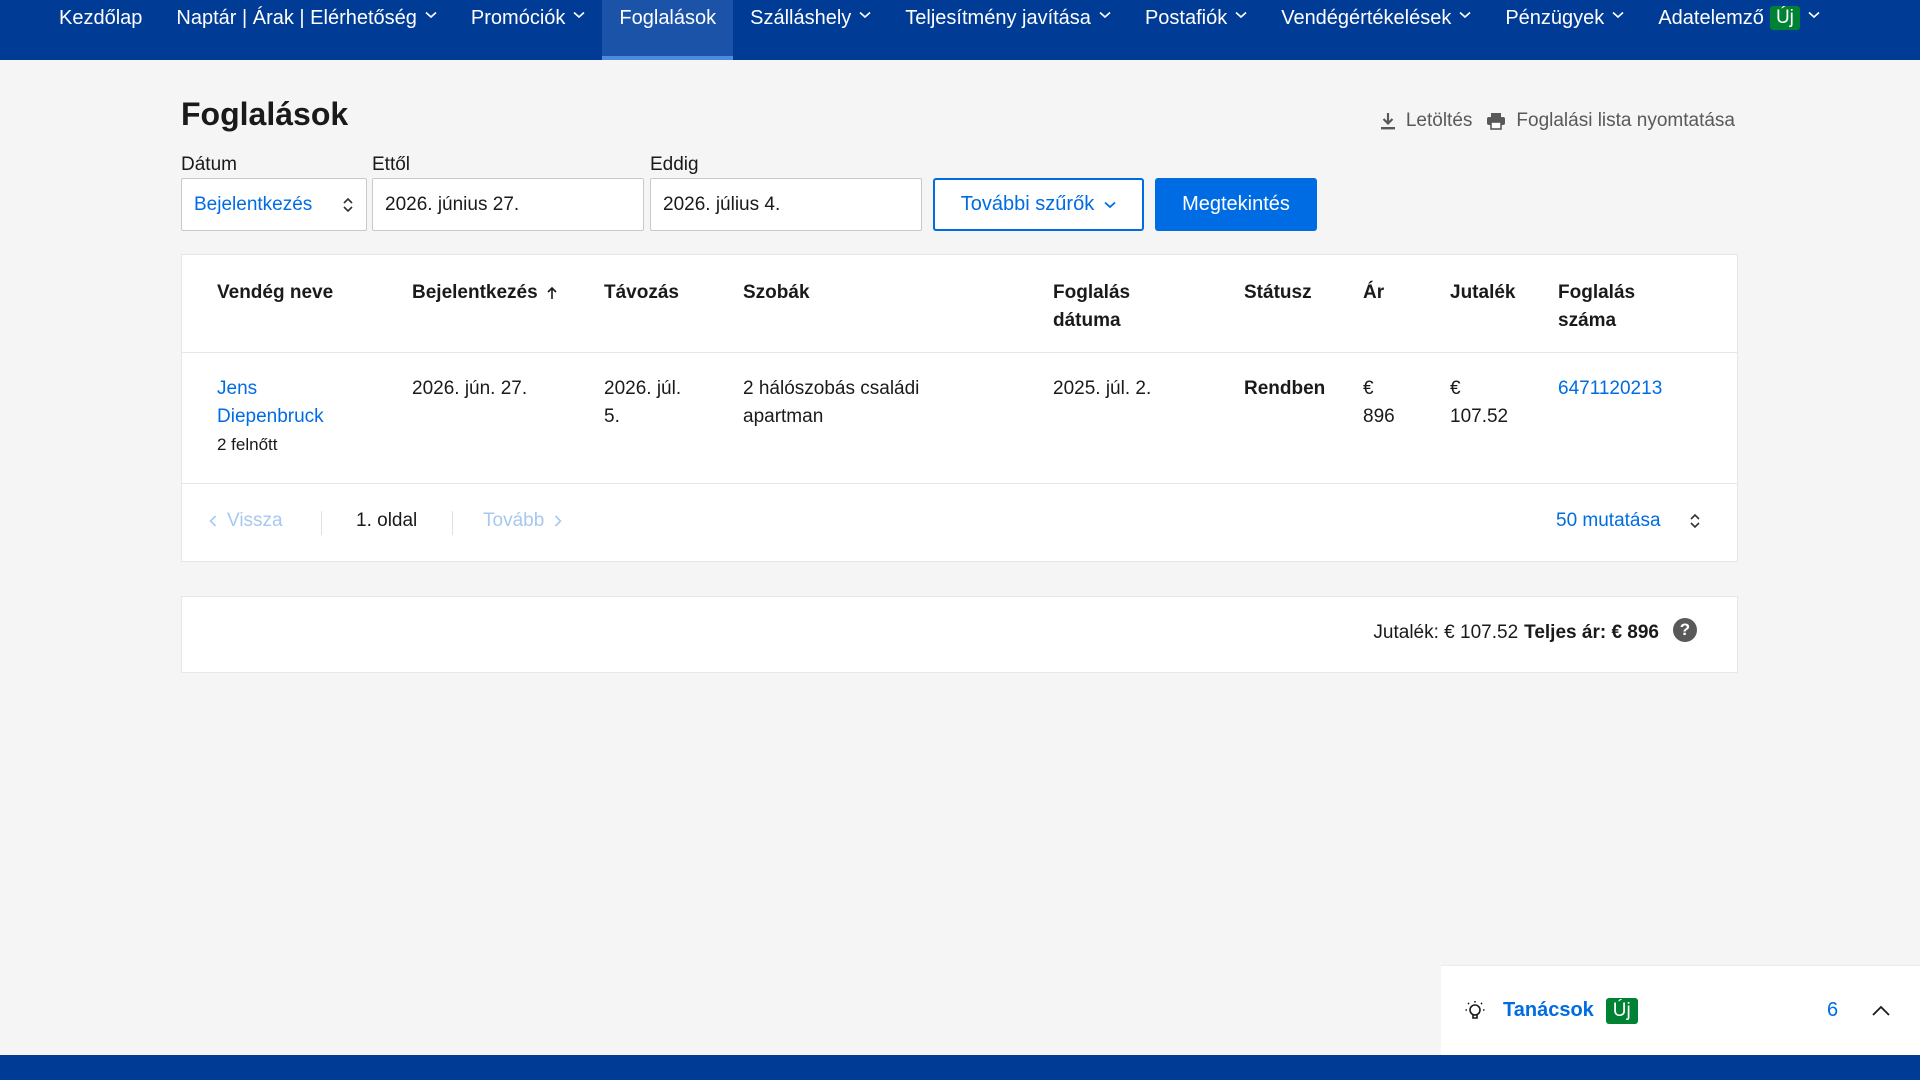 The height and width of the screenshot is (1080, 1920). What do you see at coordinates (831, 403) in the screenshot?
I see `rooms-cell: 2 hálószobás családi apartman` at bounding box center [831, 403].